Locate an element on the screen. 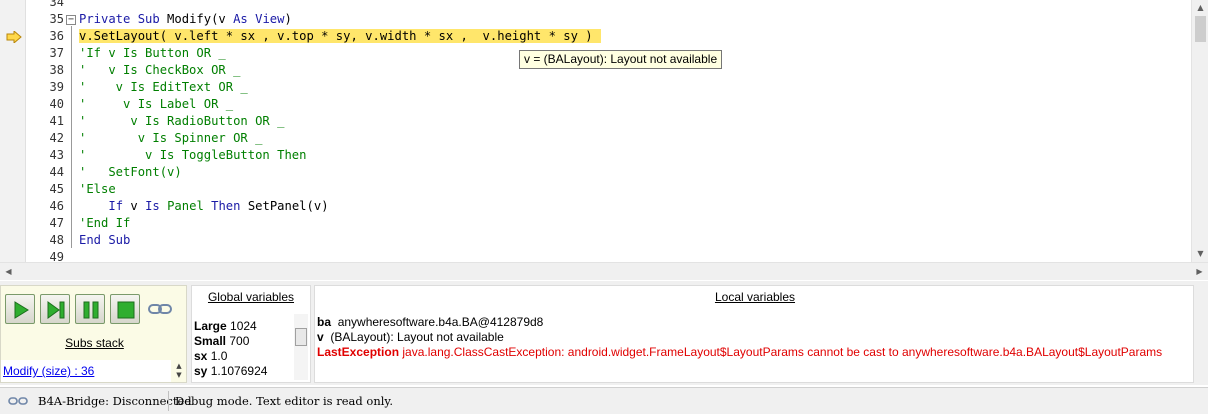 This screenshot has width=1208, height=414. code-line-text: ' v Is RadioButton OR _ is located at coordinates (181, 121).